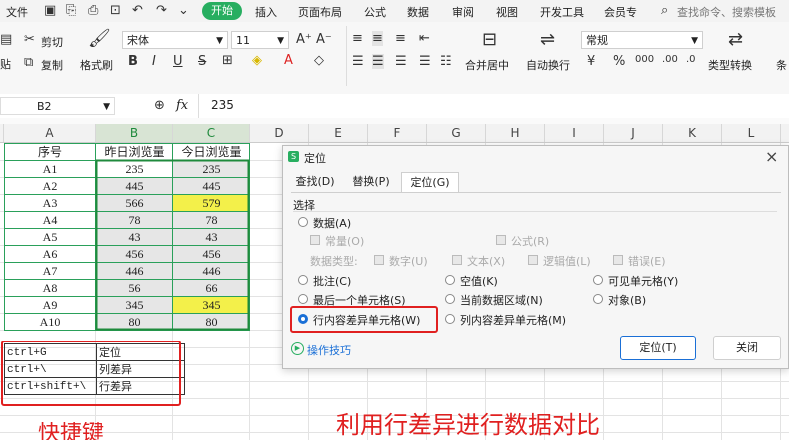  Describe the element at coordinates (134, 288) in the screenshot. I see `table-cell: 56` at that location.